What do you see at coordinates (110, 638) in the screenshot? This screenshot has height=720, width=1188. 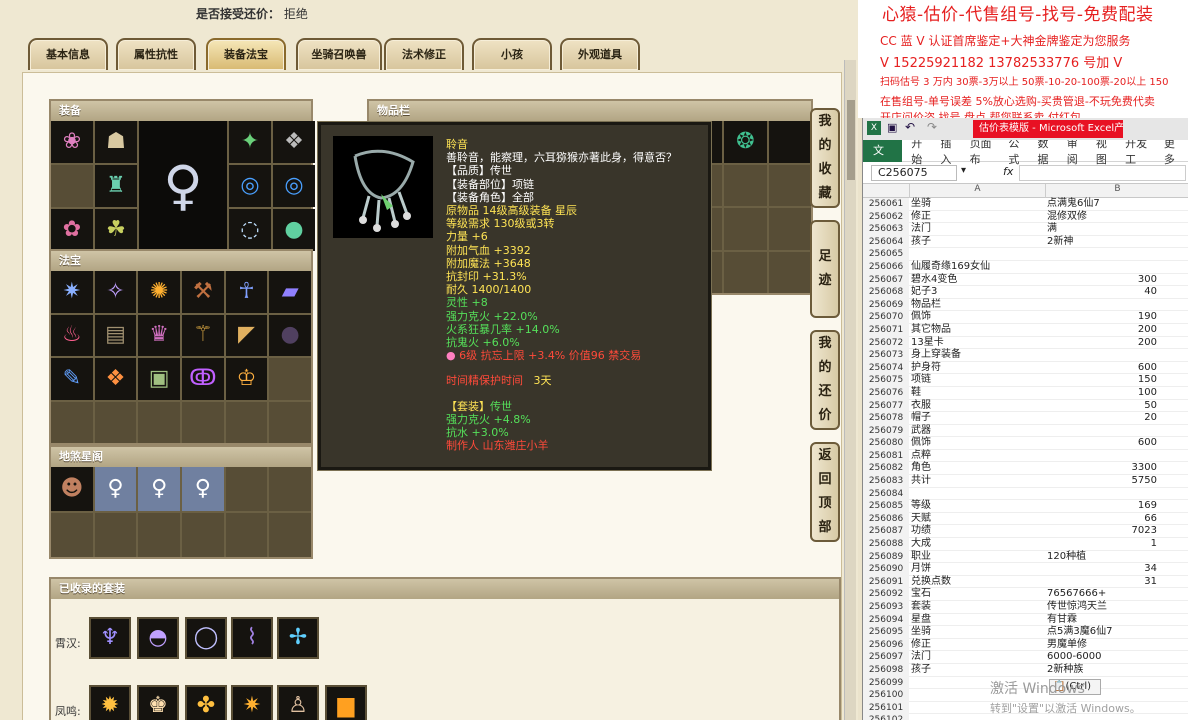 I see `suit-icon: ♆` at bounding box center [110, 638].